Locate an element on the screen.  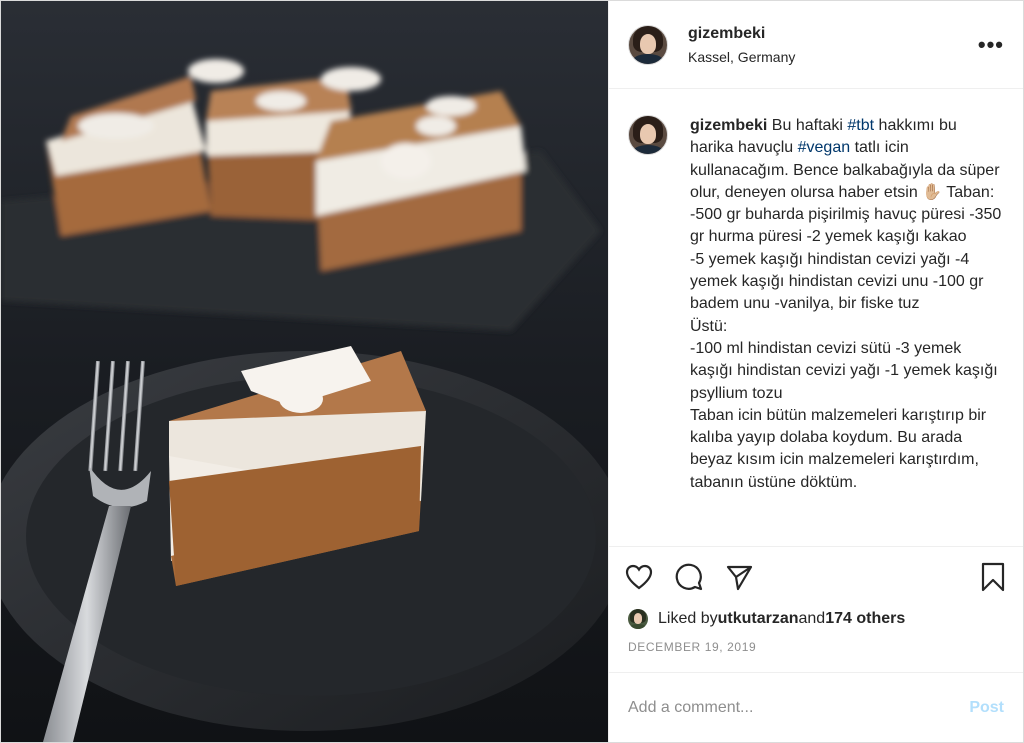
post-date: DECEMBER 19, 2019 is located at coordinates (816, 652).